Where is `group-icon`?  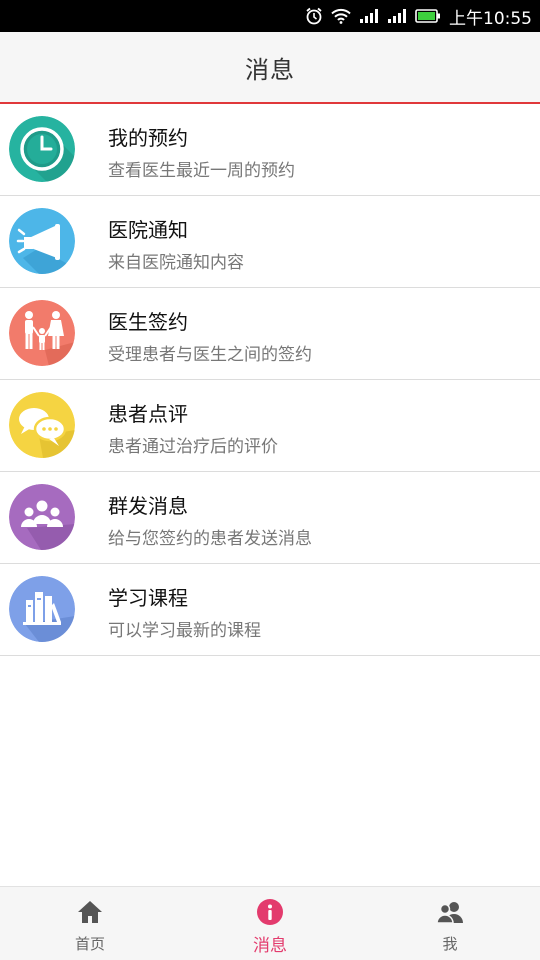
group-icon is located at coordinates (42, 517).